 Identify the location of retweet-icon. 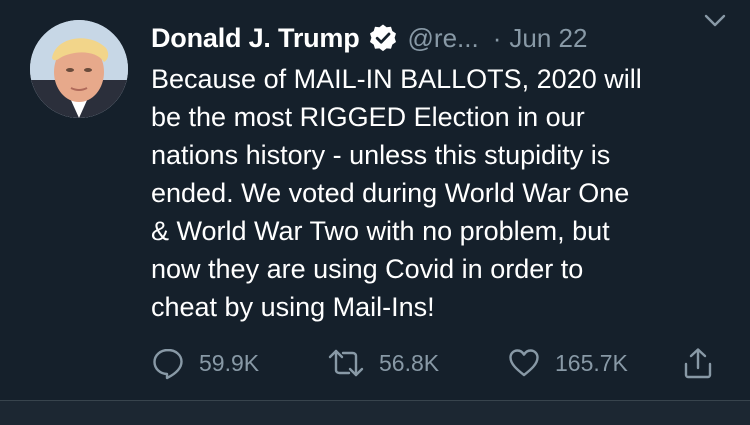
(346, 363).